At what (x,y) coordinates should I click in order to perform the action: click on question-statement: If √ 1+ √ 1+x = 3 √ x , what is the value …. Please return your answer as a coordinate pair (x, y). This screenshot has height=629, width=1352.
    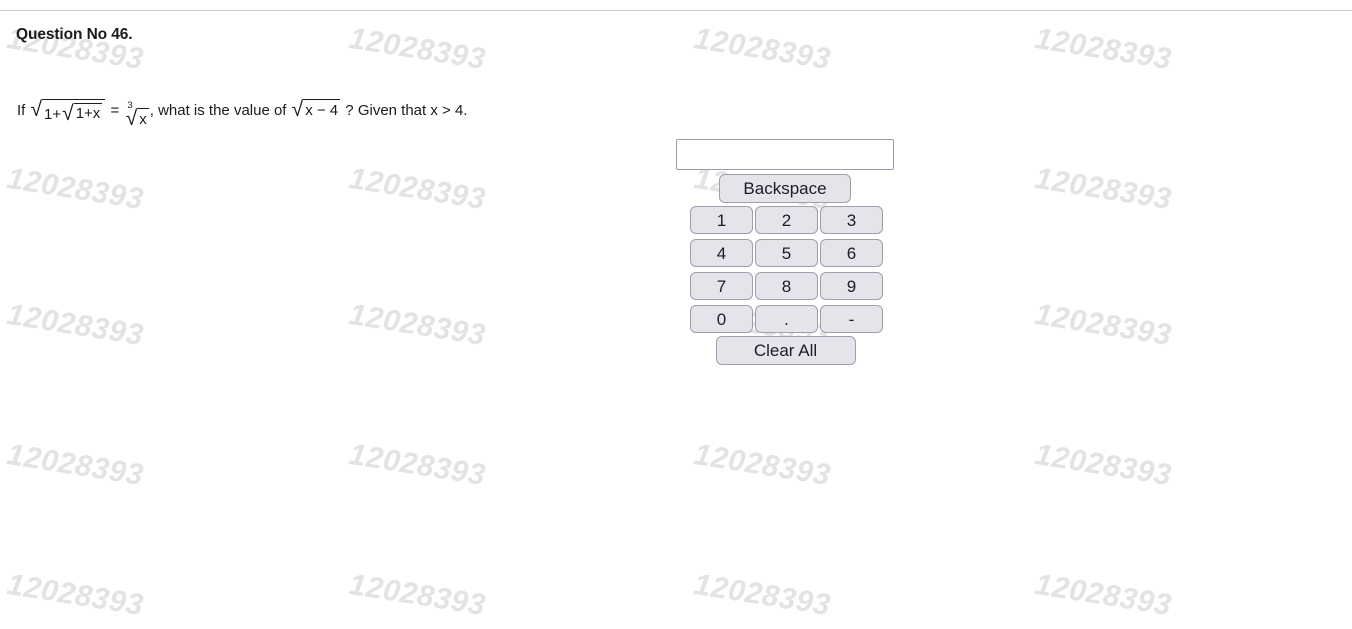
    Looking at the image, I should click on (242, 114).